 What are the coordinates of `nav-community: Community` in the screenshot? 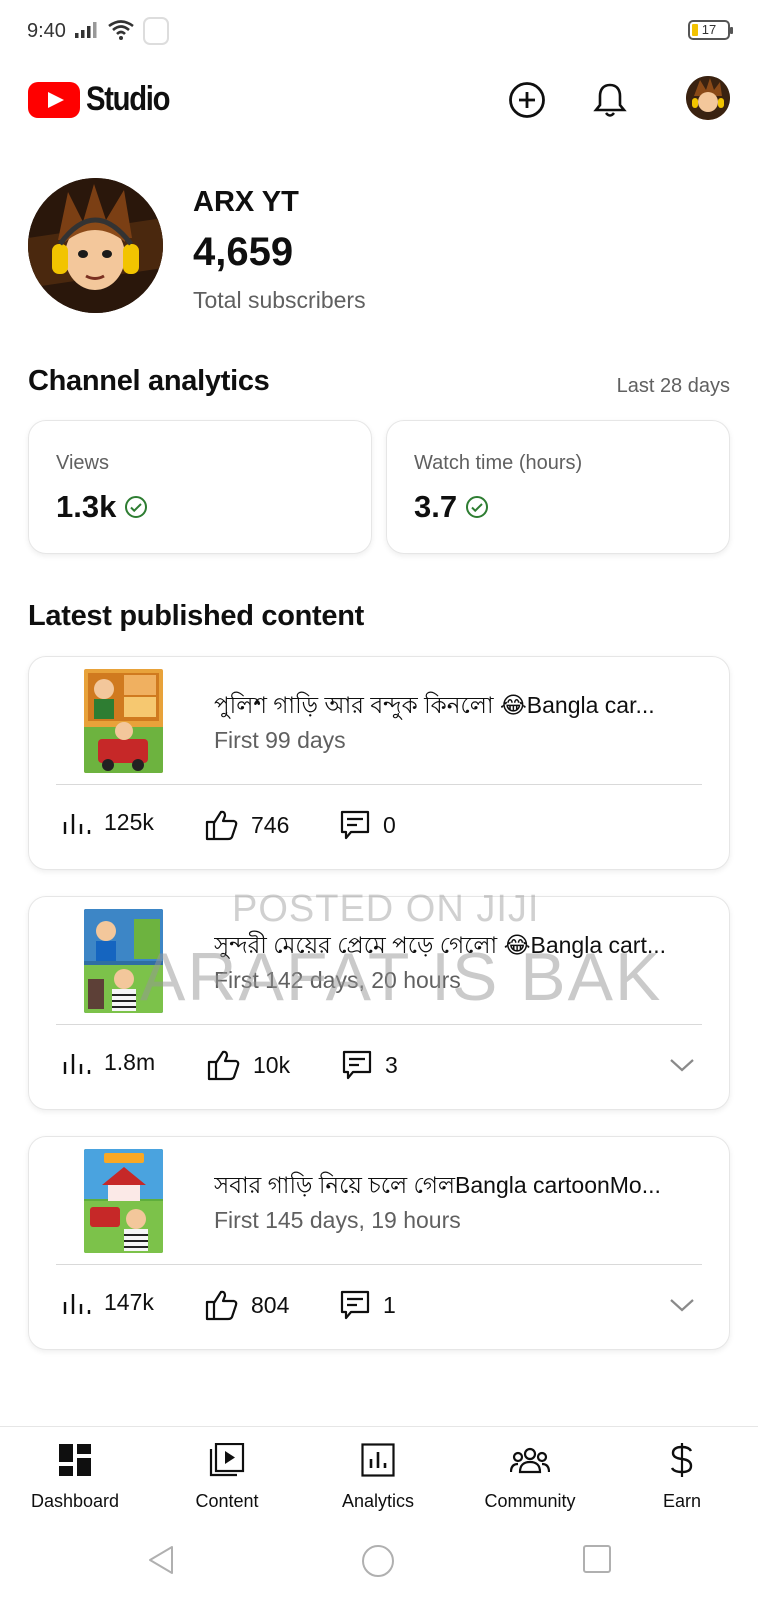 It's located at (530, 1476).